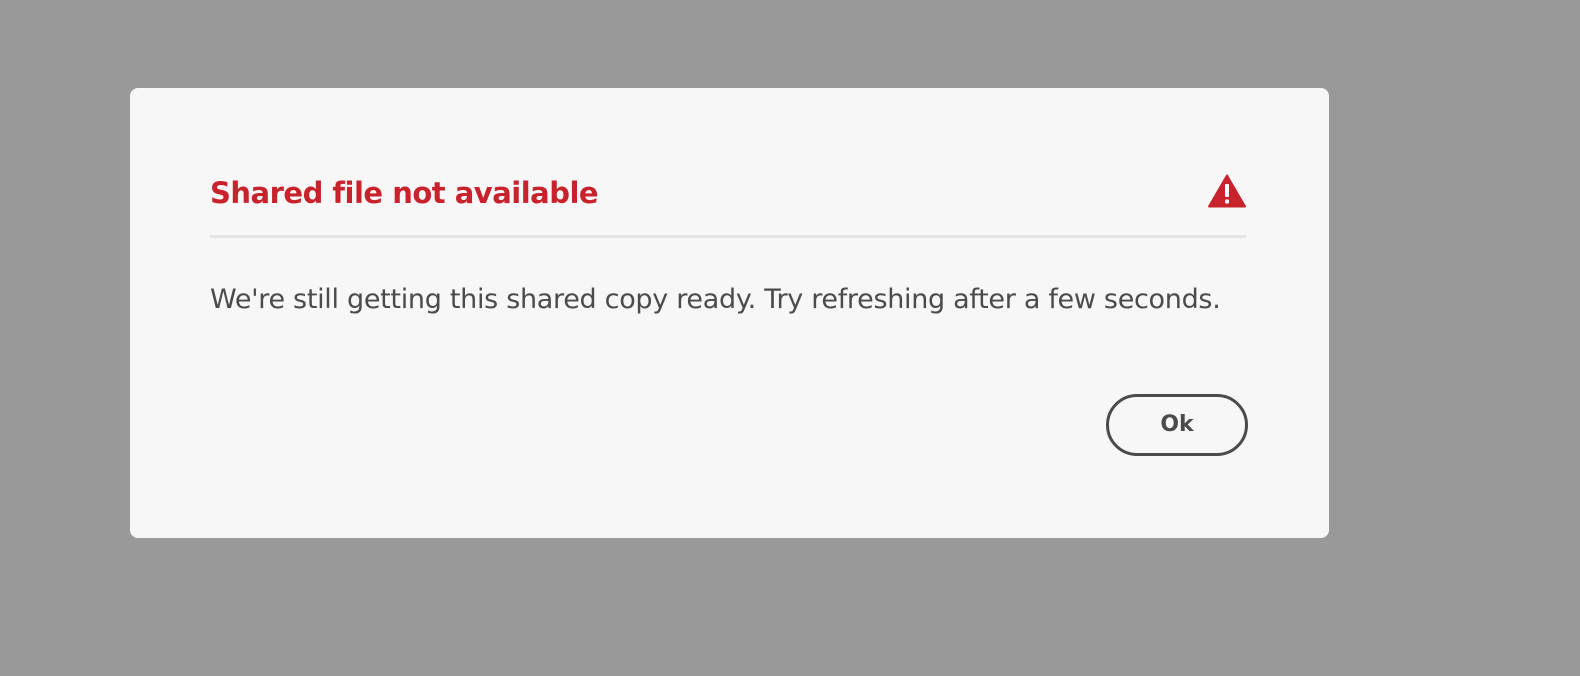  What do you see at coordinates (1227, 191) in the screenshot?
I see `alert-triangle-icon` at bounding box center [1227, 191].